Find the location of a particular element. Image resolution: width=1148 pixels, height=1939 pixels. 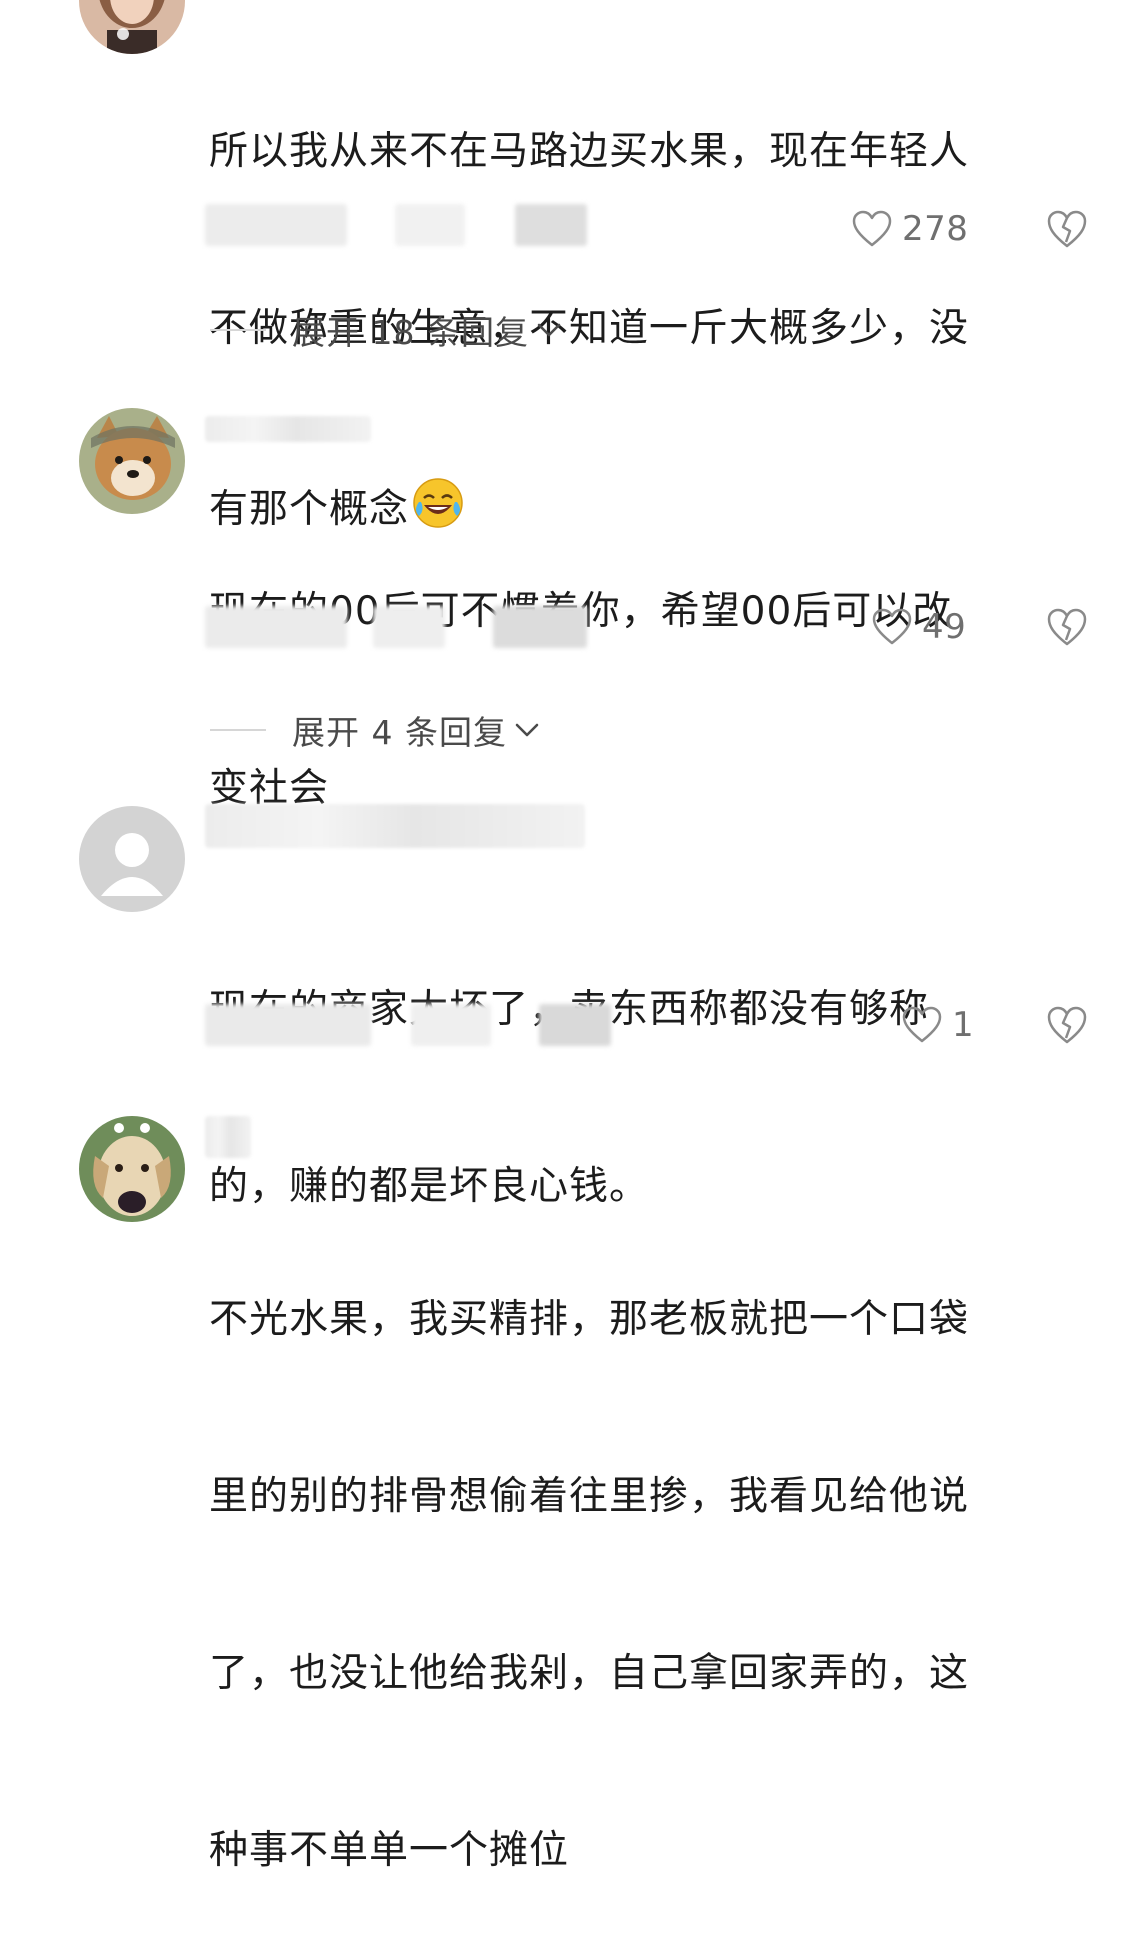

comment-text-line: 里的别的排骨想偷着往里掺，我看见给他说 is located at coordinates (589, 1496).